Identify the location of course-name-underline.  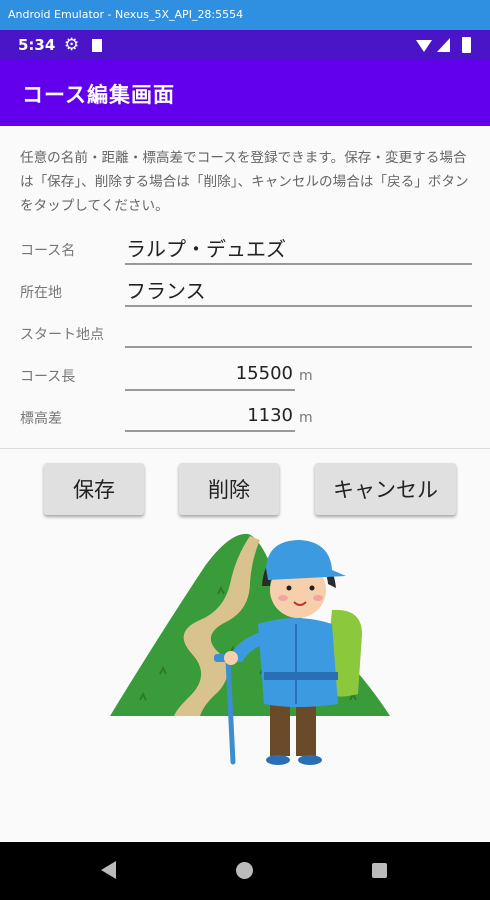
(298, 264).